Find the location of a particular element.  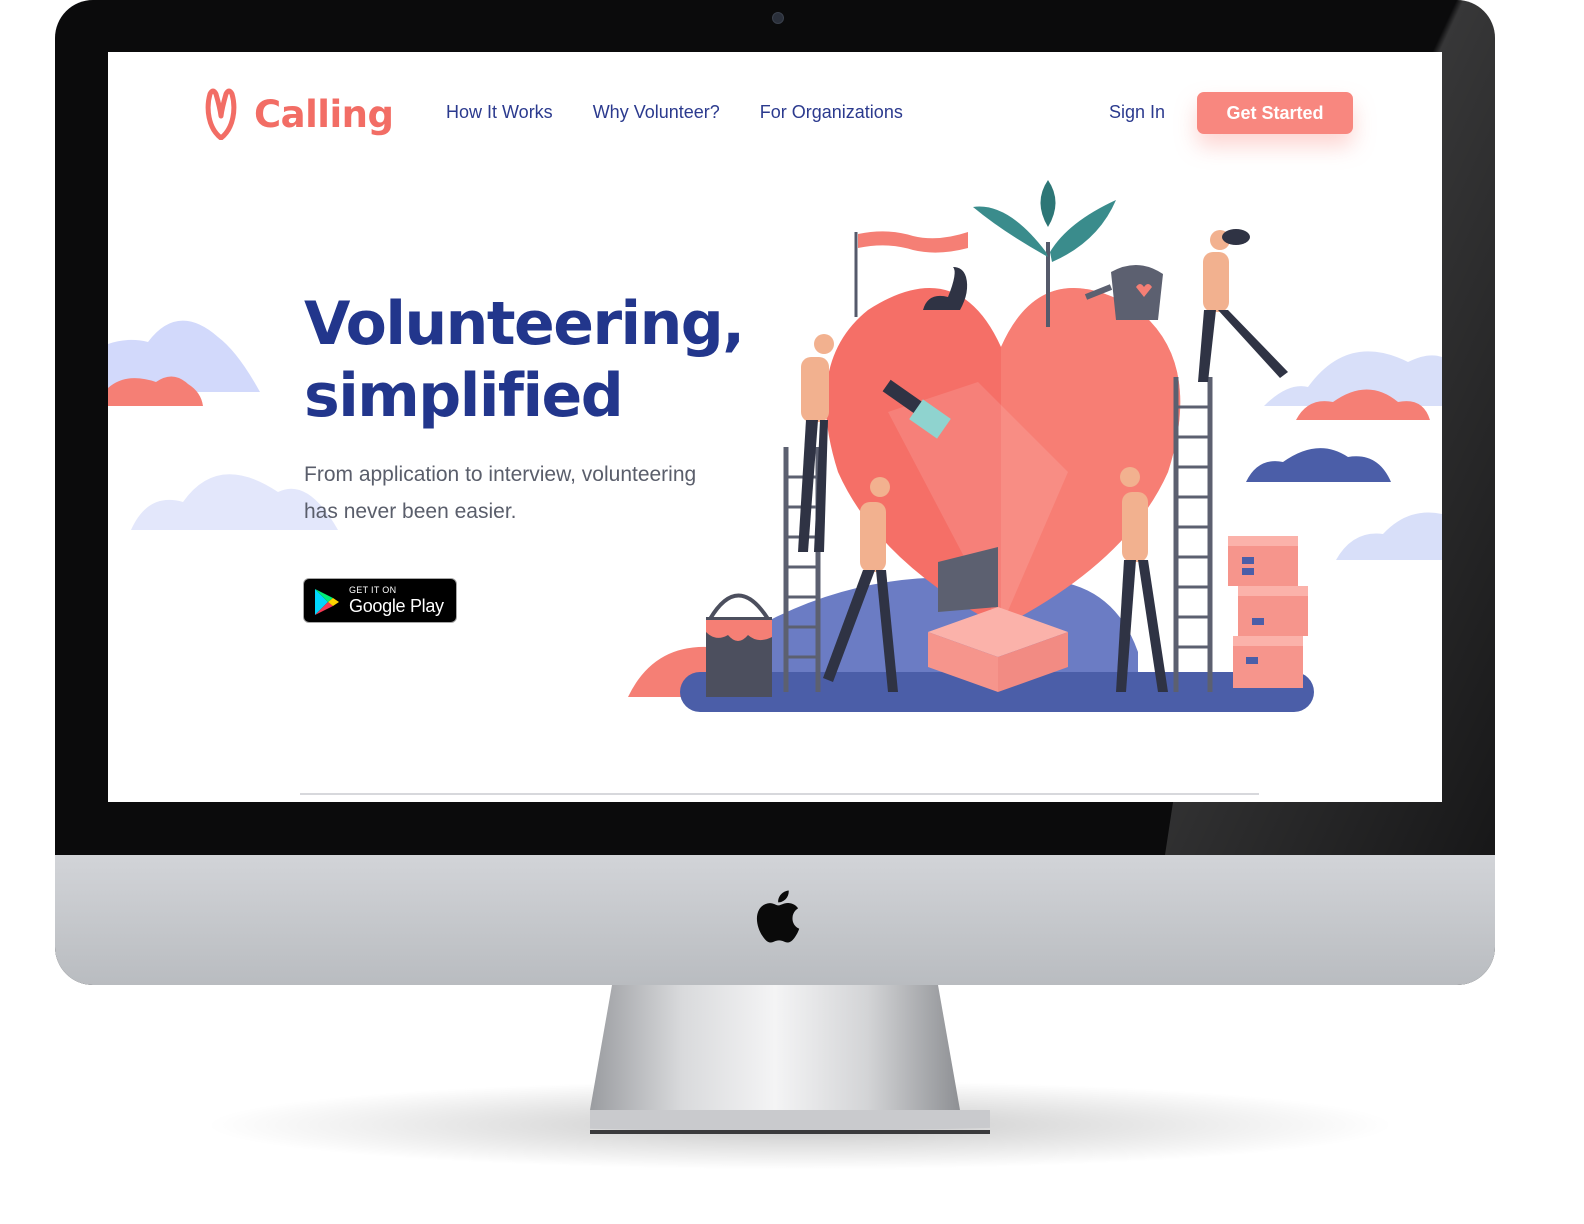

nav-why-volunteer: Why Volunteer? is located at coordinates (656, 112).